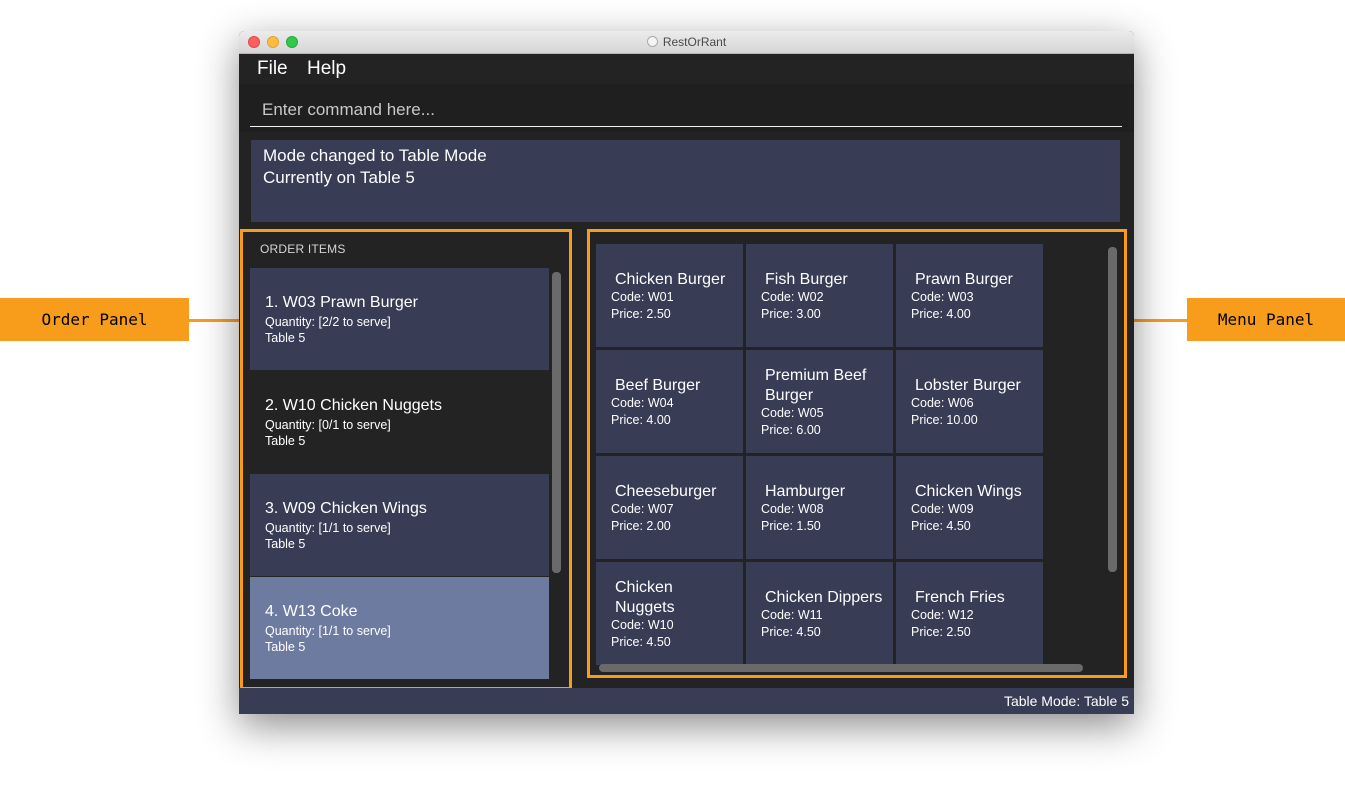 Image resolution: width=1345 pixels, height=793 pixels. What do you see at coordinates (1266, 319) in the screenshot?
I see `menu-panel-callout: Menu Panel` at bounding box center [1266, 319].